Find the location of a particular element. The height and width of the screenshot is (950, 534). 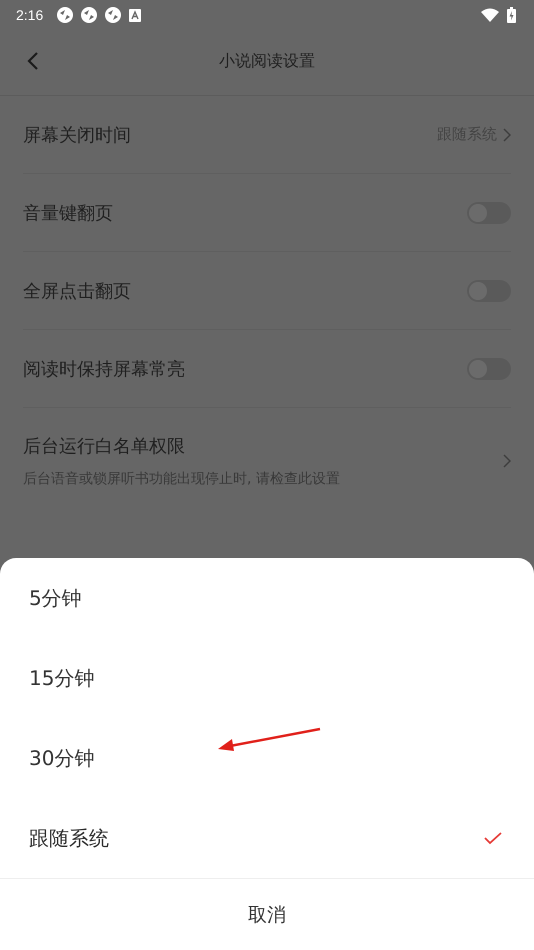

setting-label: 后台运行白名单权限 is located at coordinates (104, 446).